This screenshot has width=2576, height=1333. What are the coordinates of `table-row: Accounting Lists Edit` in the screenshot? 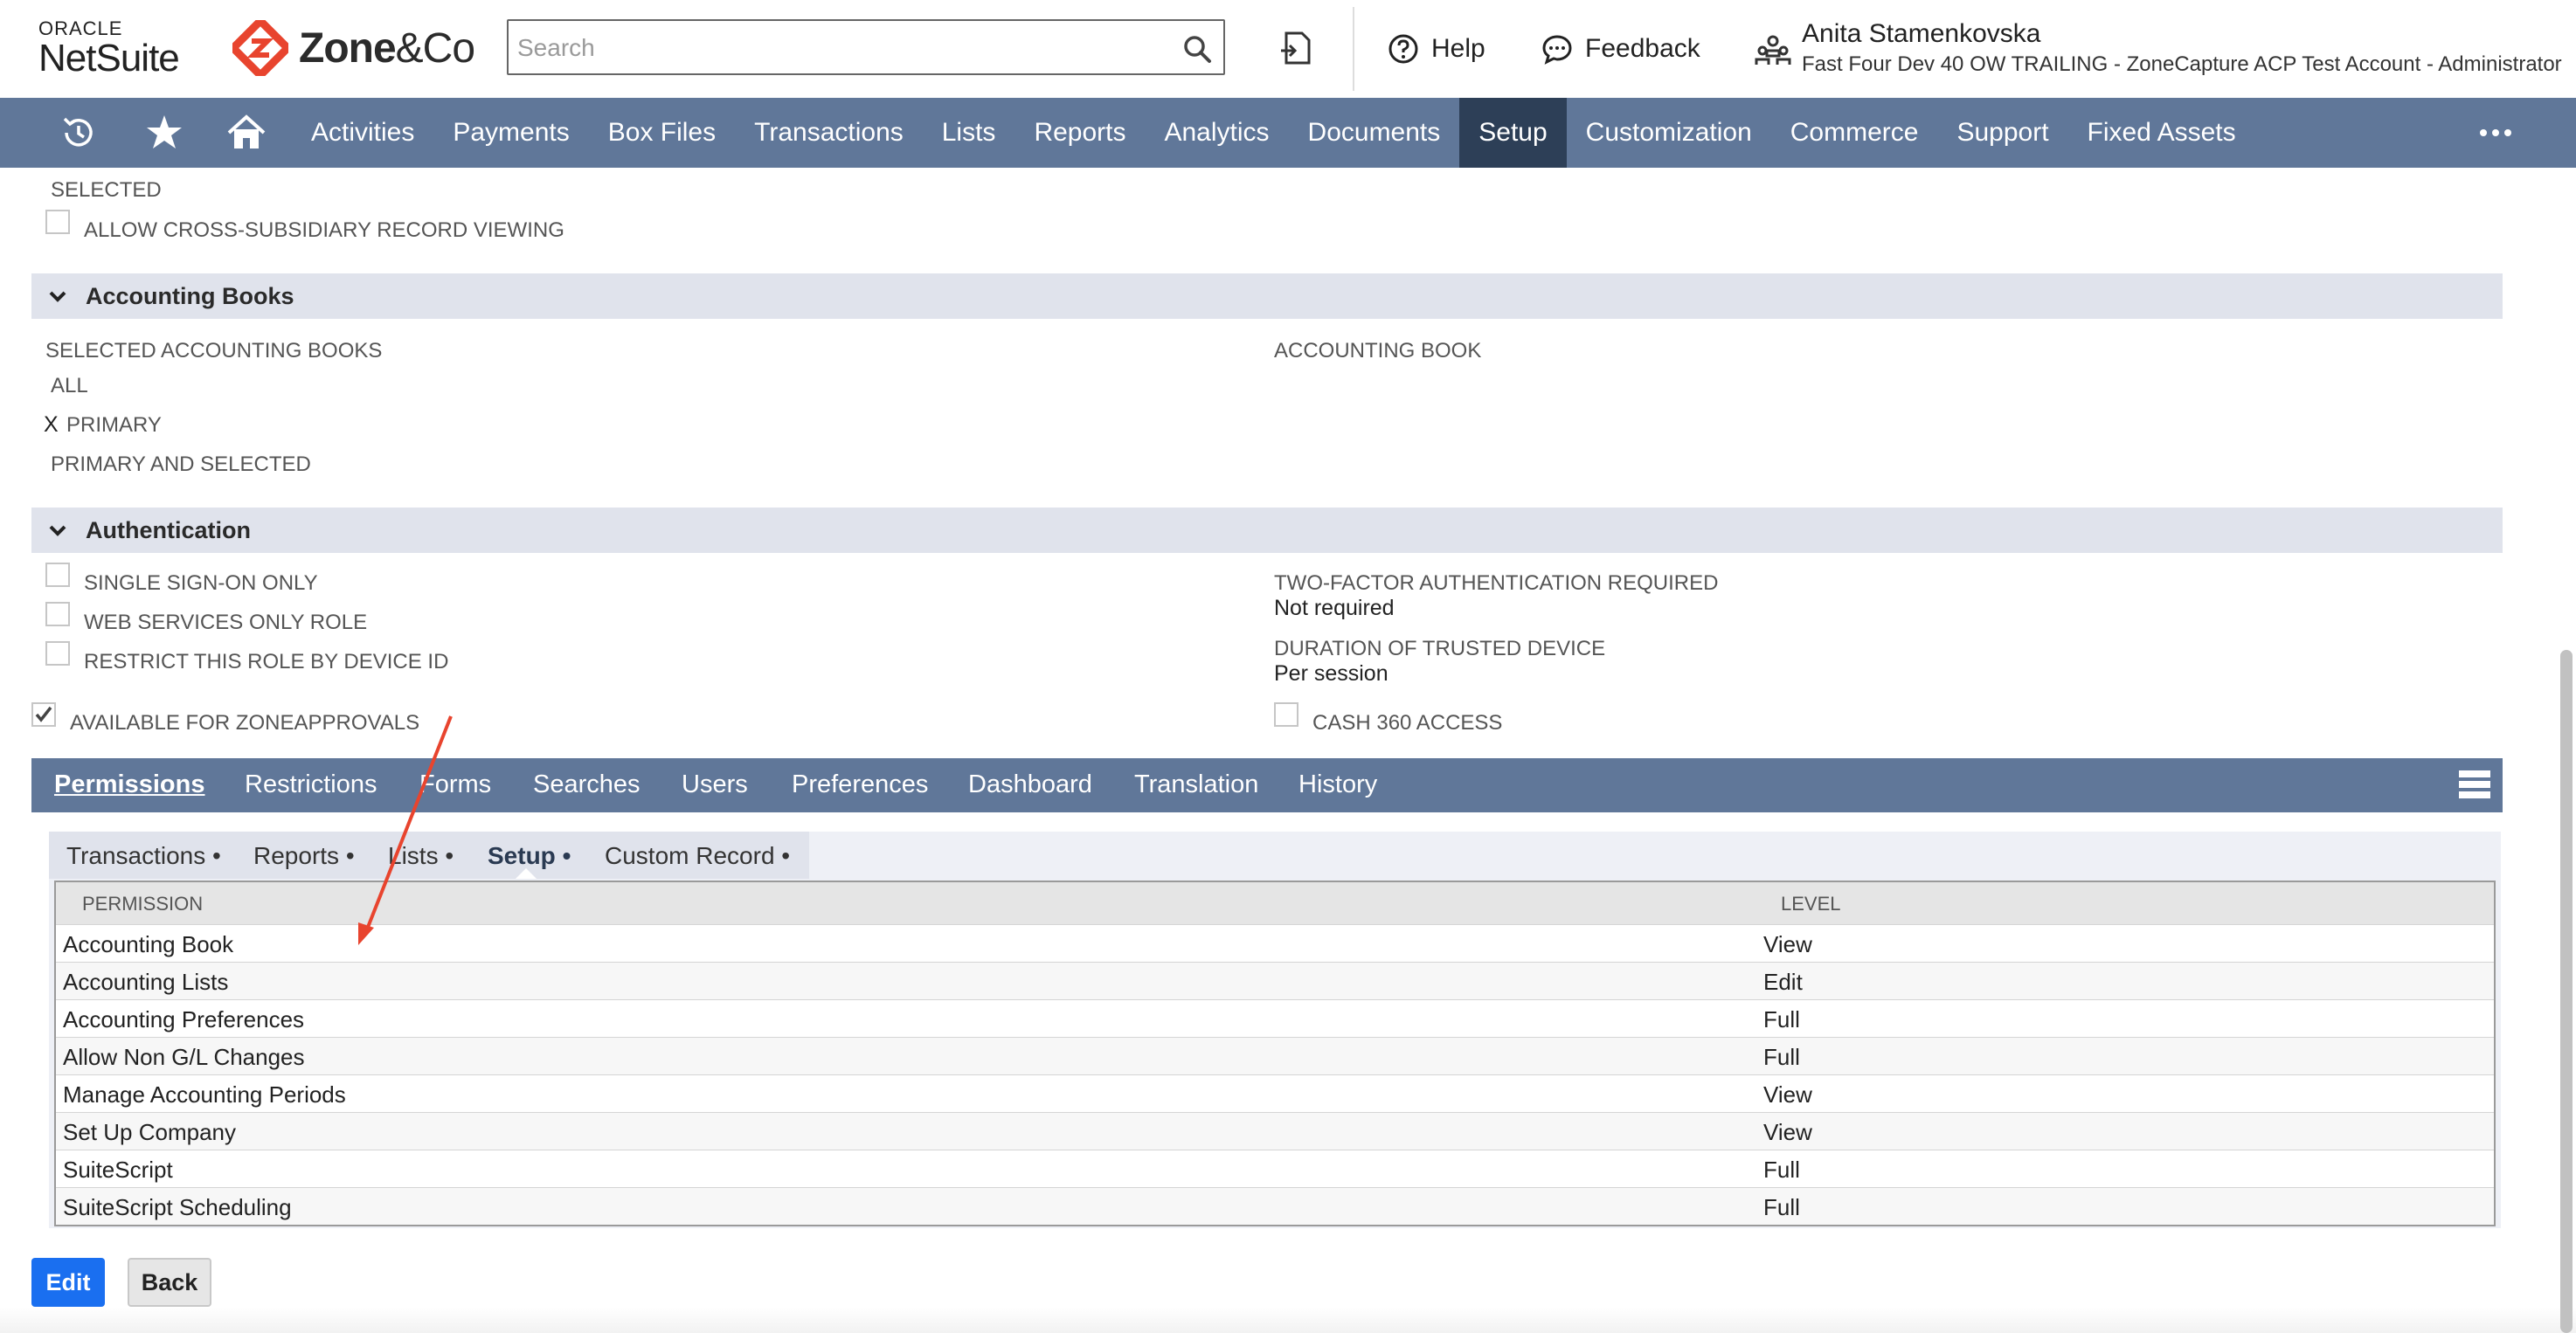 It's located at (1275, 981).